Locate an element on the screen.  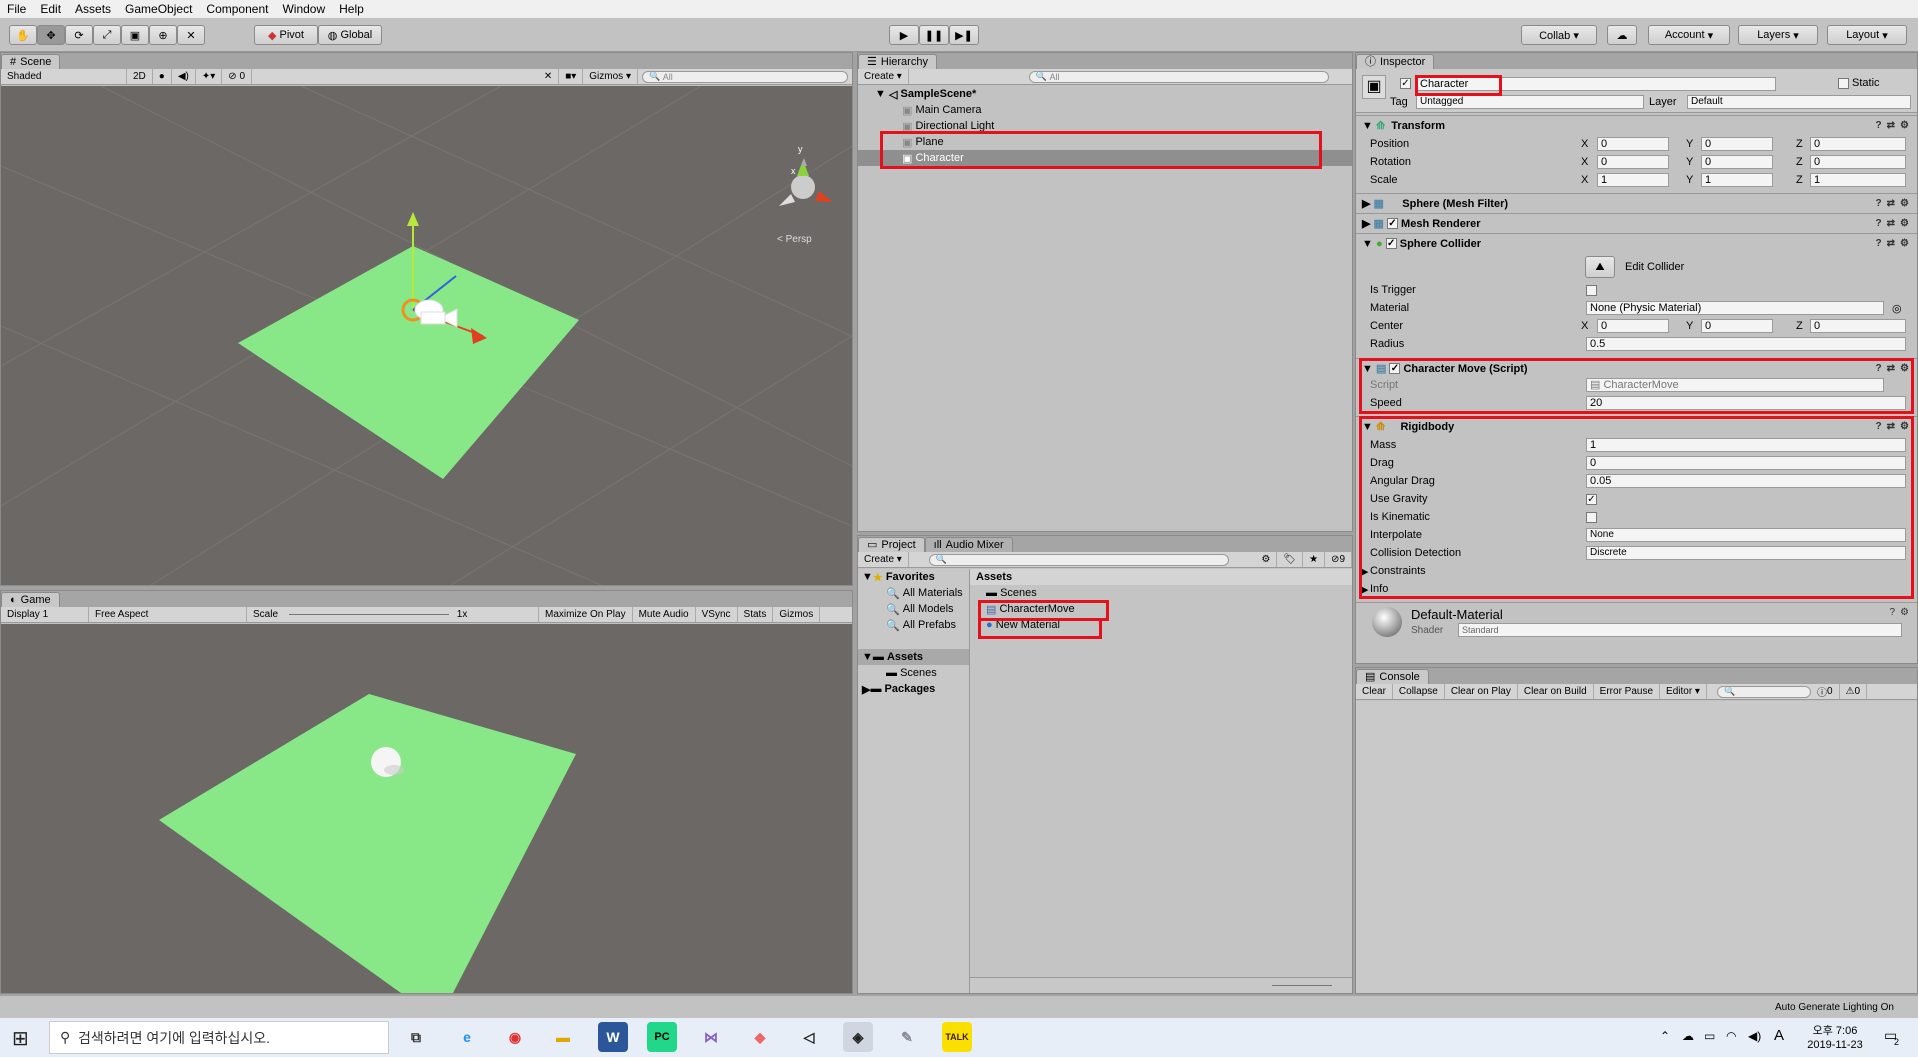
center-x: 0 is located at coordinates (1633, 326).